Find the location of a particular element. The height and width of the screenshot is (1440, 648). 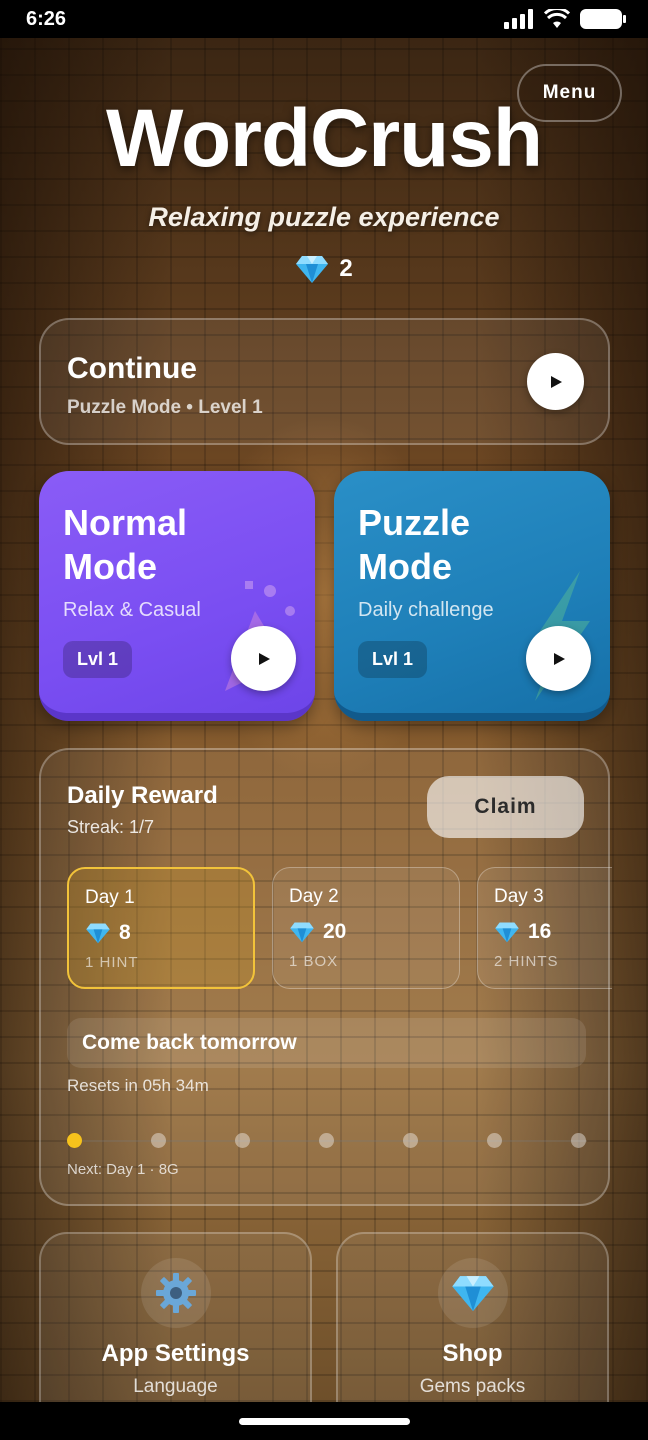

normal-mode-title-line2: Mode is located at coordinates (110, 566).